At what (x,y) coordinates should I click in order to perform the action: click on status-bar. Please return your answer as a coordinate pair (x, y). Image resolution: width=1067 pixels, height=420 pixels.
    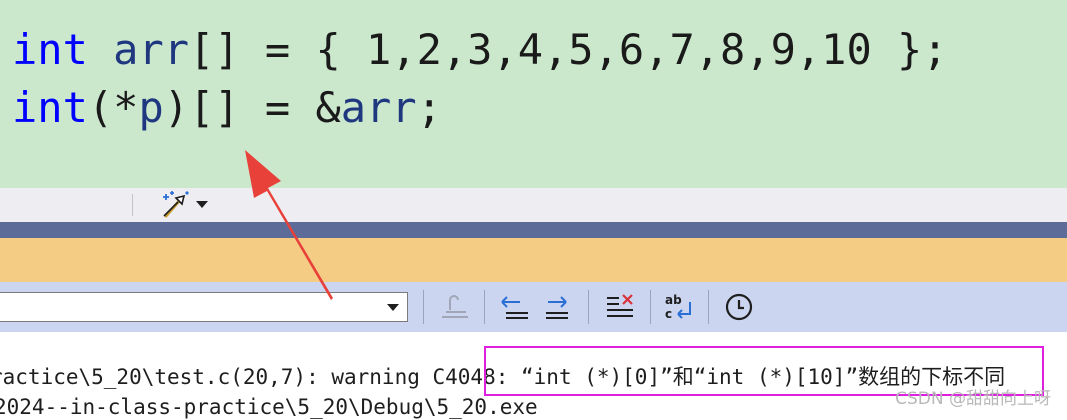
    Looking at the image, I should click on (533, 260).